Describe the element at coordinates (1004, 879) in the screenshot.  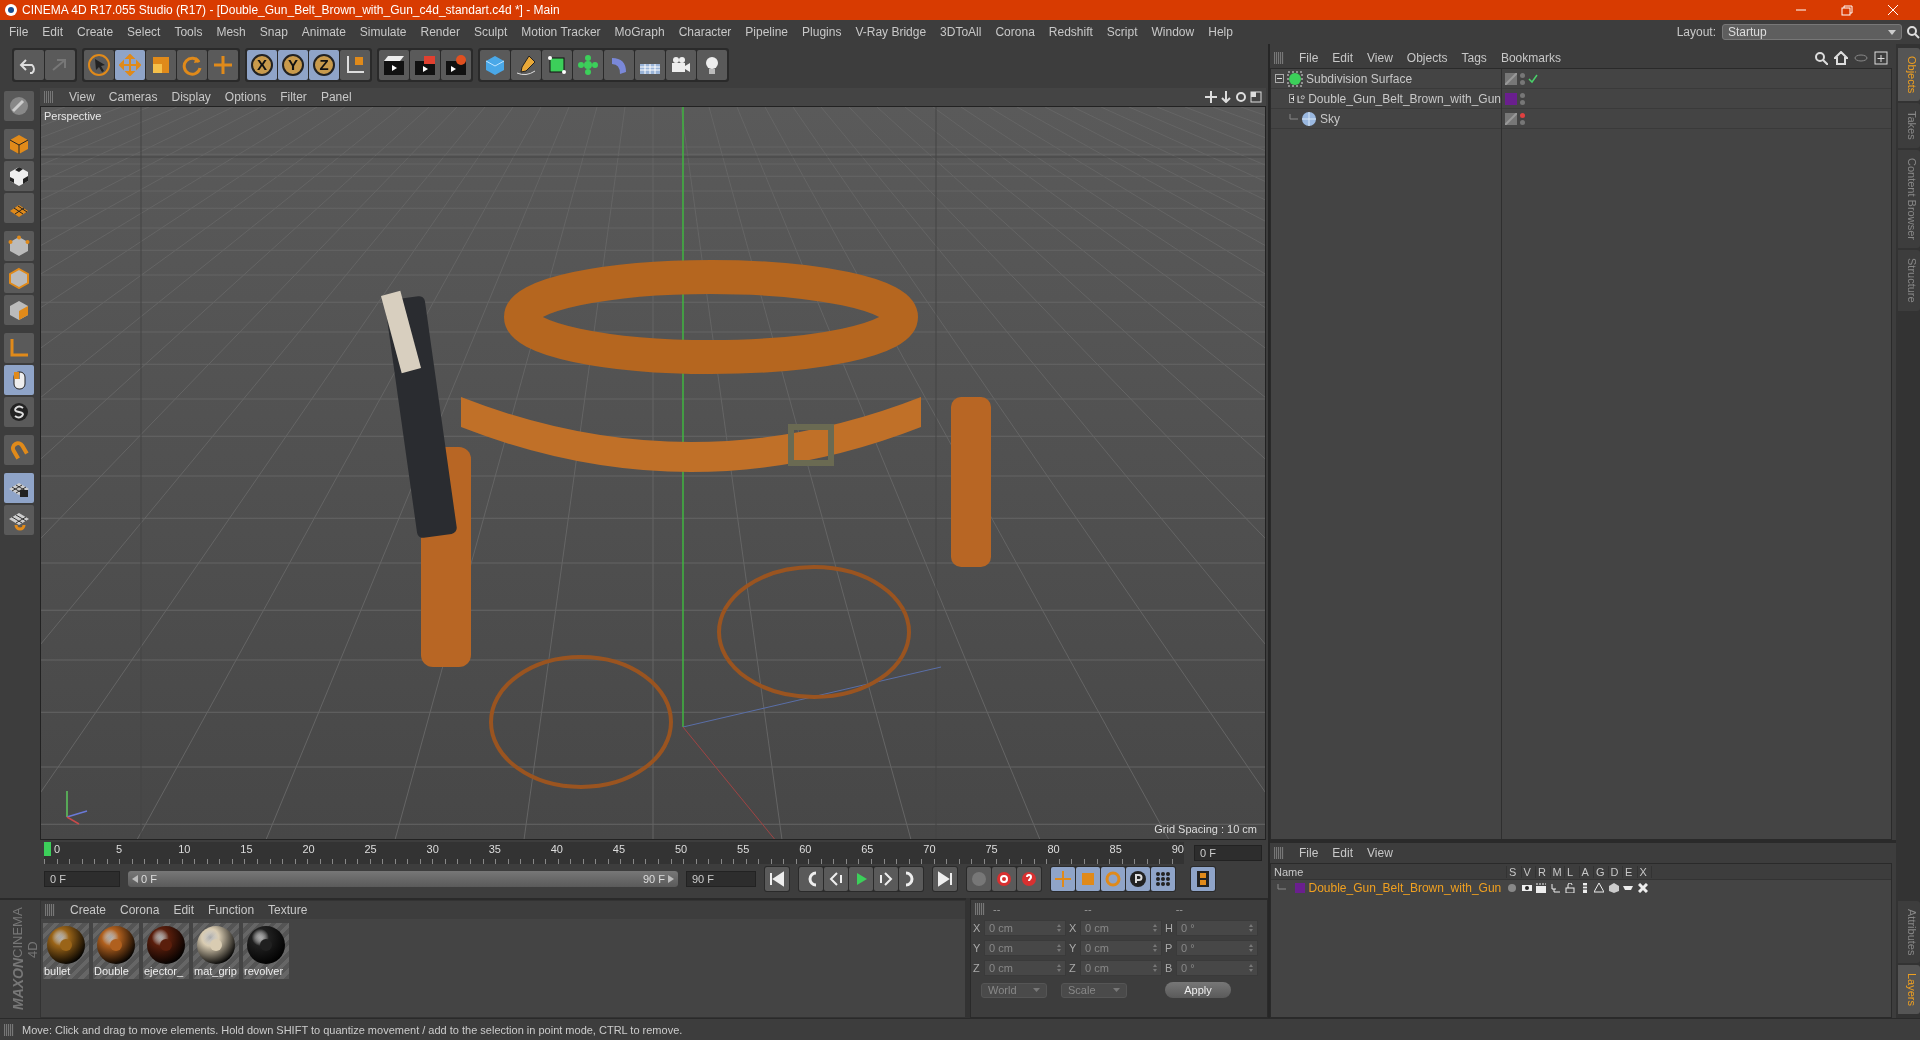
I see `record-icon` at that location.